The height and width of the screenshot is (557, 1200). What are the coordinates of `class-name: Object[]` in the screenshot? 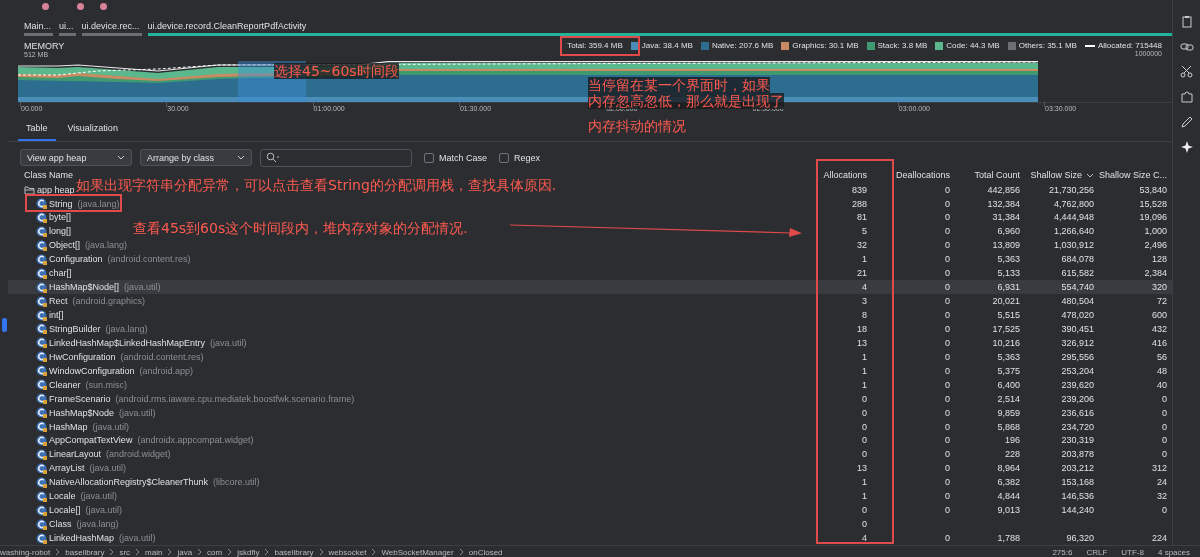 It's located at (64, 245).